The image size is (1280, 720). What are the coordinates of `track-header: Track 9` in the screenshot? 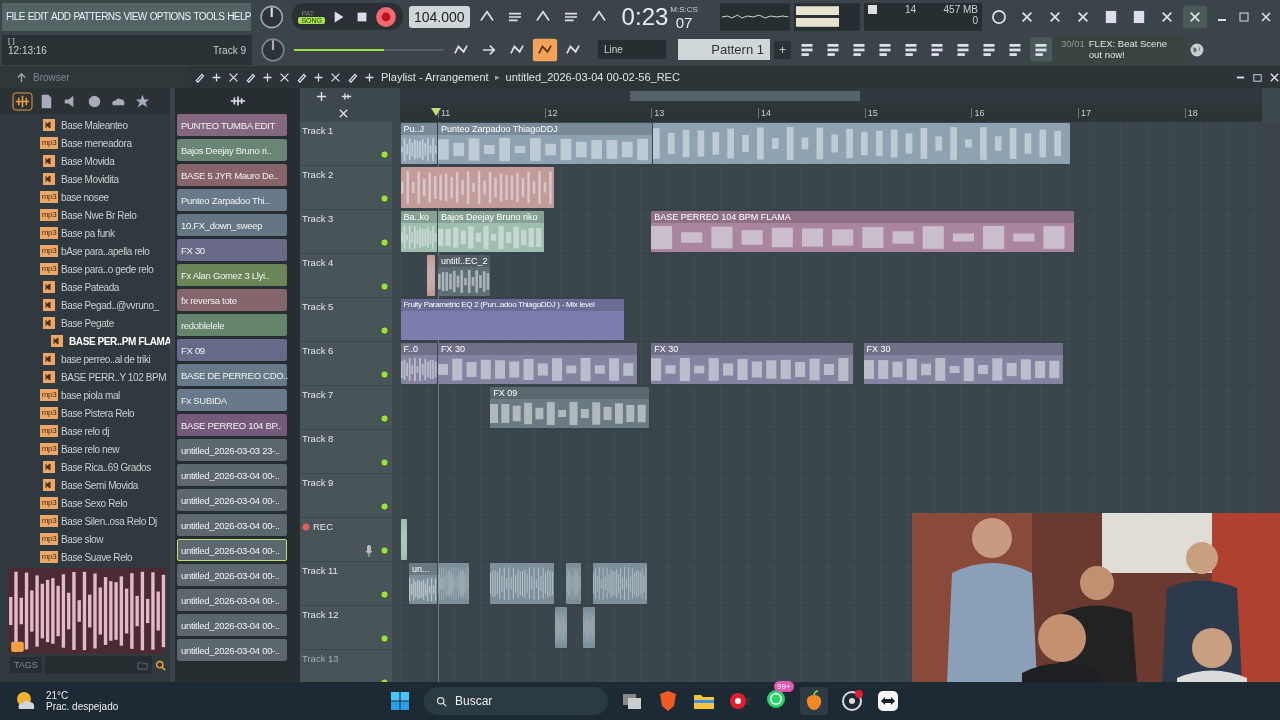 It's located at (346, 496).